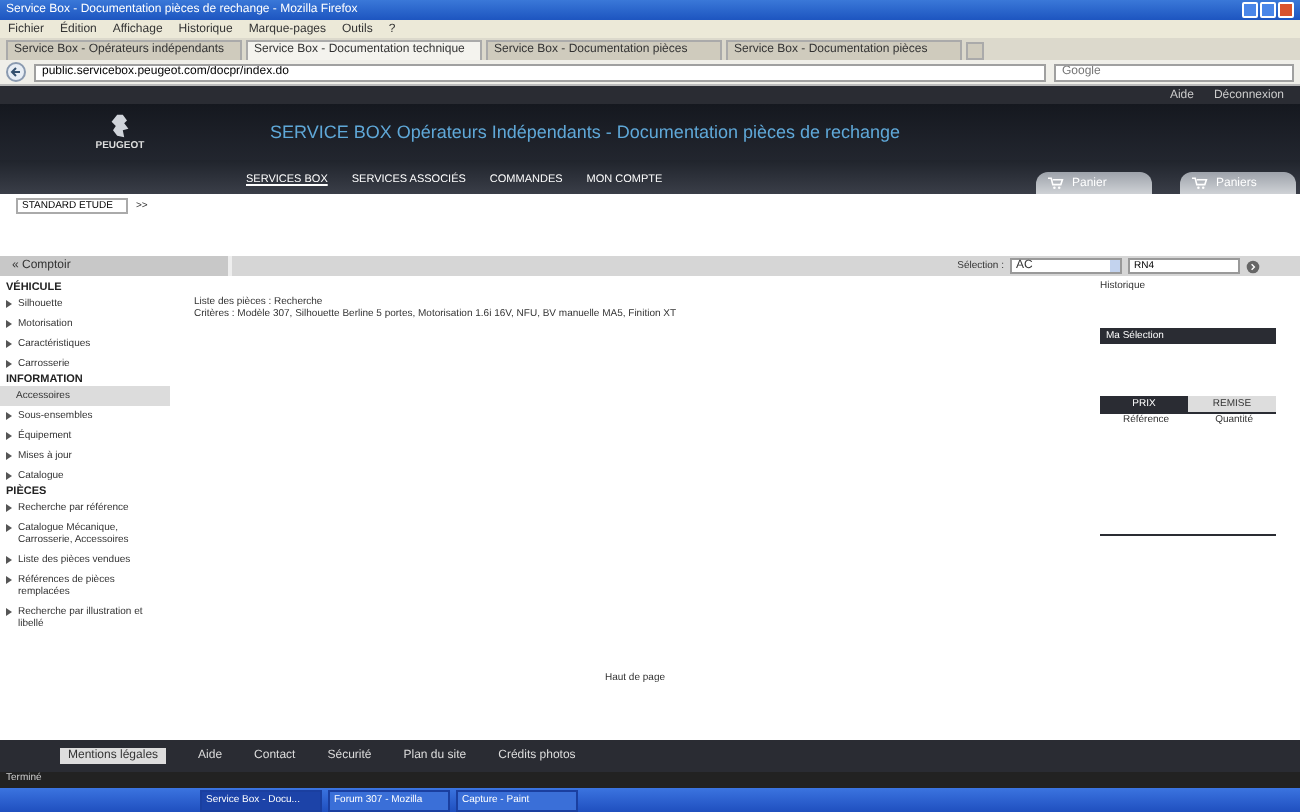 The height and width of the screenshot is (812, 1300). I want to click on maximize-button, so click(1268, 10).